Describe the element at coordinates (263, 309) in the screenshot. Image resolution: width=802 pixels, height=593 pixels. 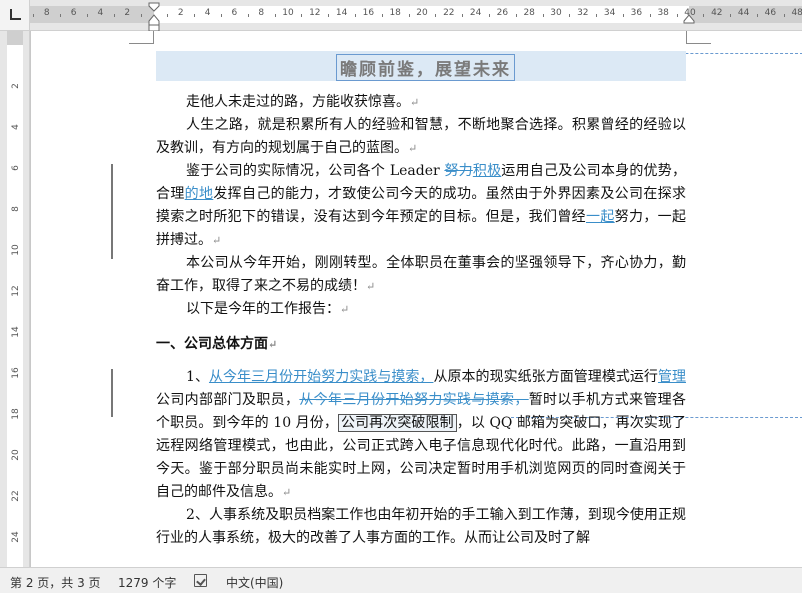
I see `paragraph-text: 以下是今年的工作报告：` at that location.